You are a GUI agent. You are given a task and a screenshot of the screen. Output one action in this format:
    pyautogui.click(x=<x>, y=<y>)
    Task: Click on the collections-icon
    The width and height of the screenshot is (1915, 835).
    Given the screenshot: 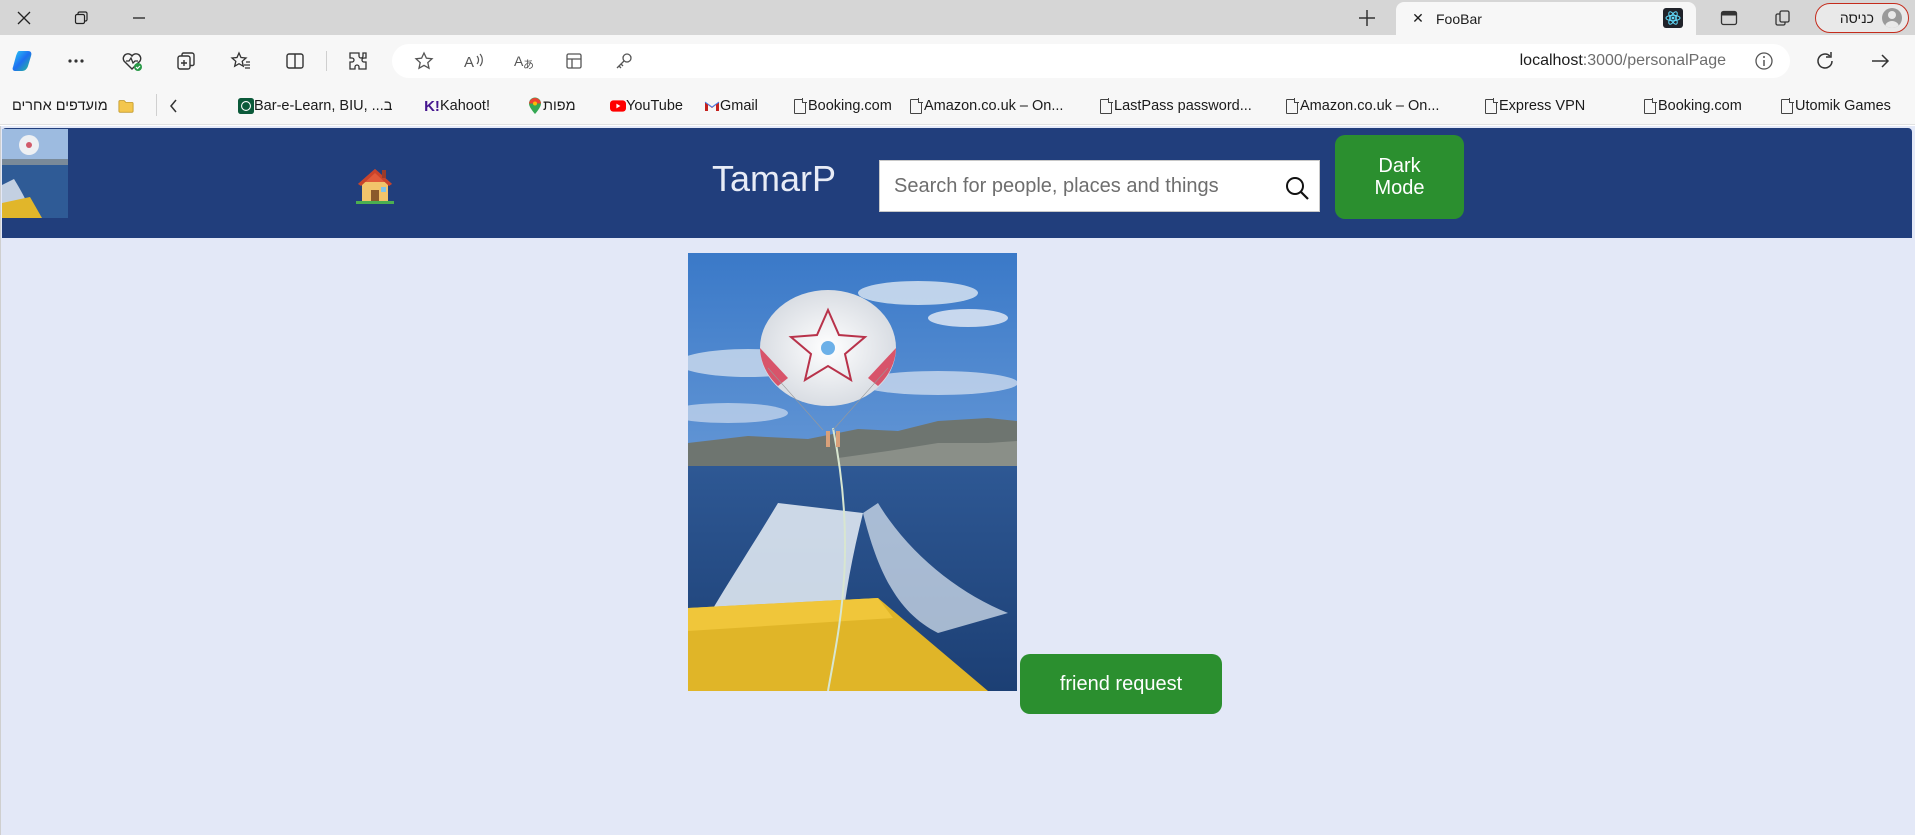 What is the action you would take?
    pyautogui.click(x=186, y=61)
    